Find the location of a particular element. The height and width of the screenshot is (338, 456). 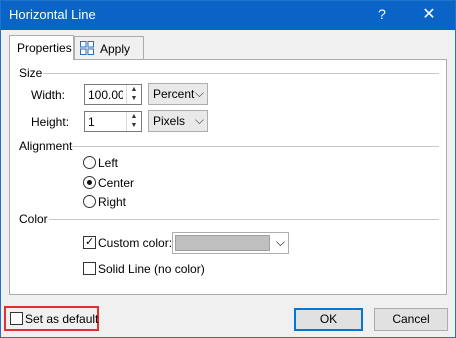

color-picker: ⌵ is located at coordinates (230, 243).